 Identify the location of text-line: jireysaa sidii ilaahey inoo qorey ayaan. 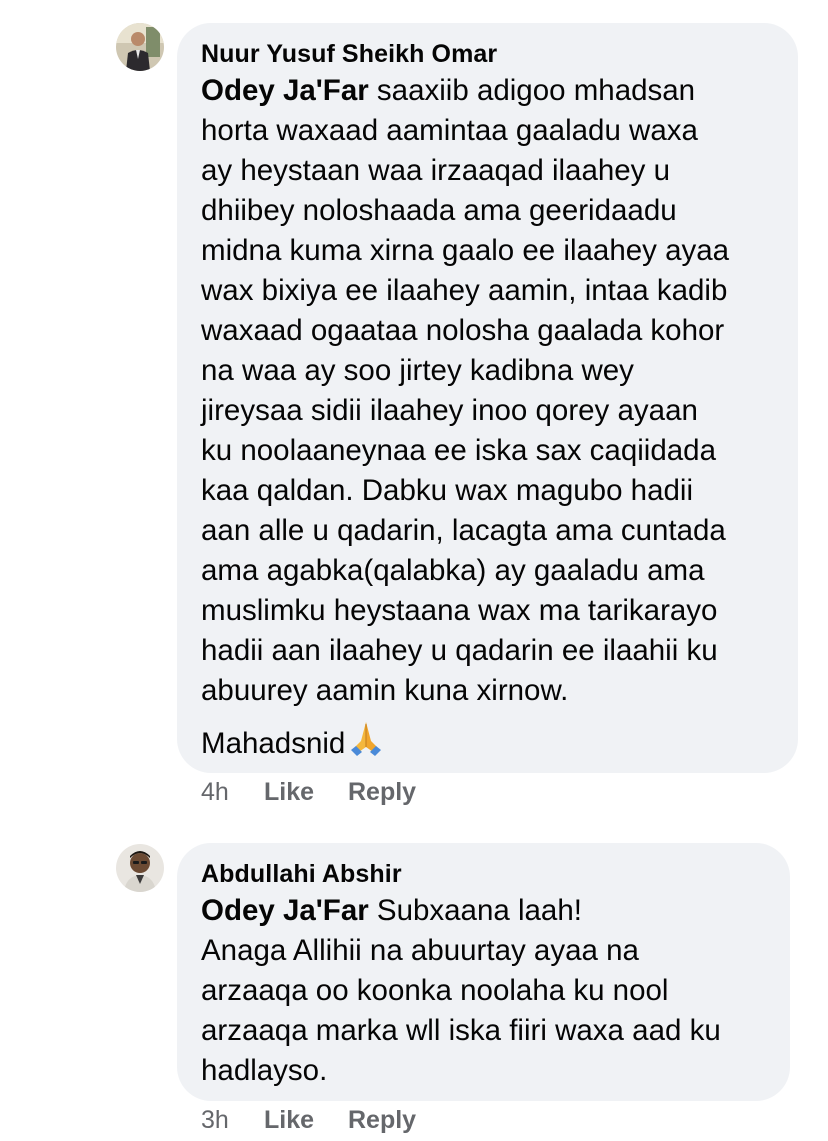
(449, 410).